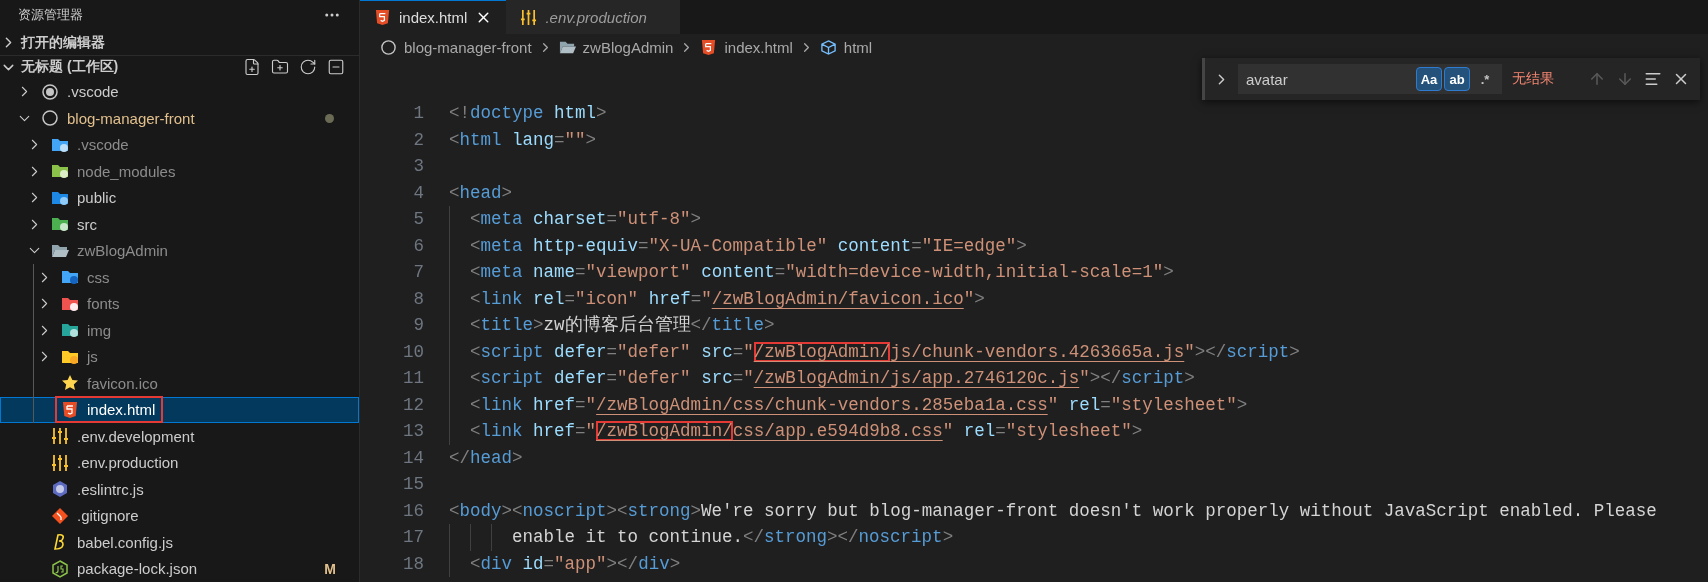 The image size is (1708, 582). What do you see at coordinates (418, 325) in the screenshot?
I see `line-number: 9` at bounding box center [418, 325].